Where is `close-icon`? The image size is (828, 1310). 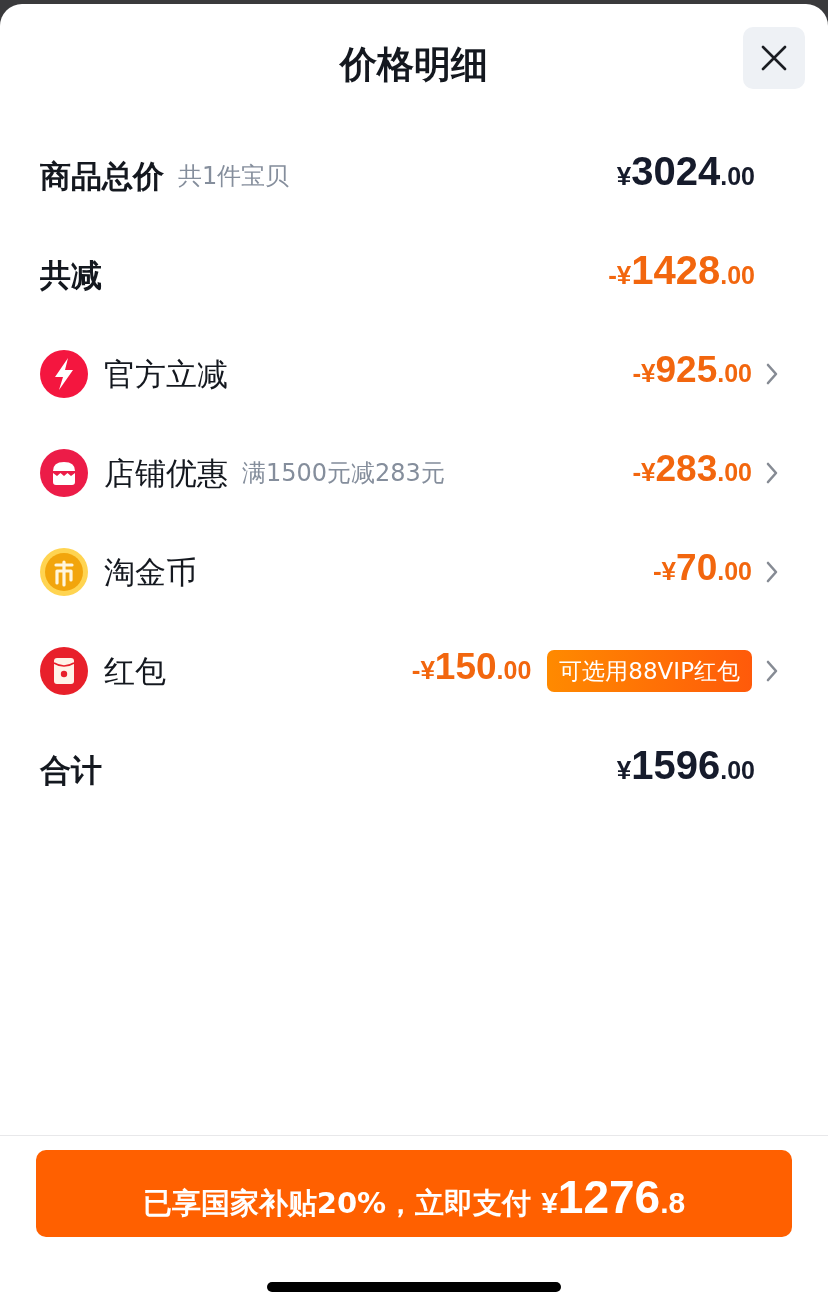
close-icon is located at coordinates (774, 58).